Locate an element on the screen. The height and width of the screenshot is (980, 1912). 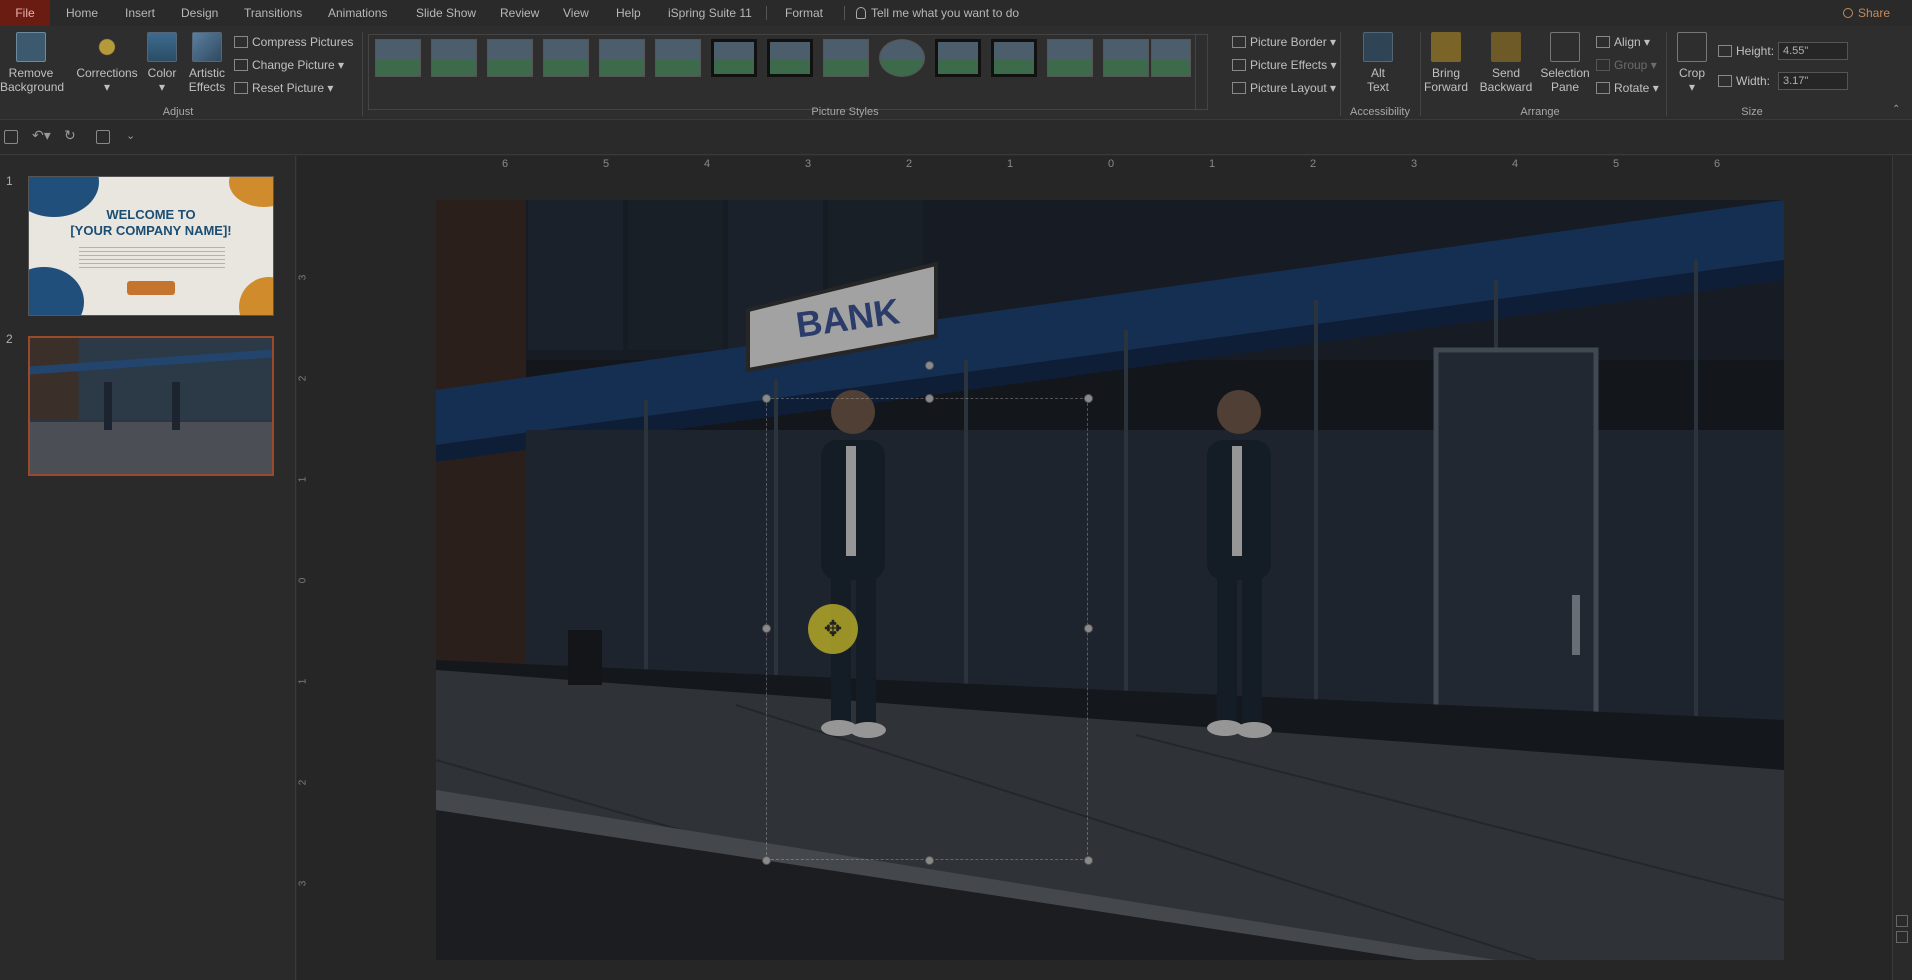
artistic-effects-button: Artistic Effects is located at coordinates (207, 63).